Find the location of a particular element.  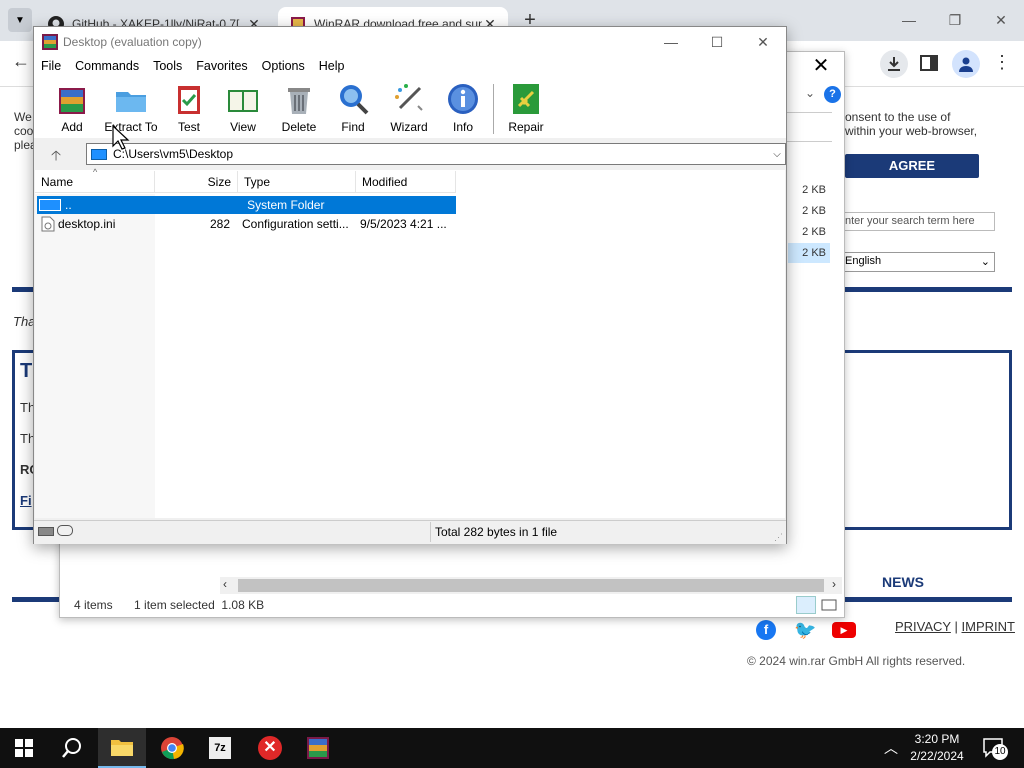

info-icon is located at coordinates (463, 99).